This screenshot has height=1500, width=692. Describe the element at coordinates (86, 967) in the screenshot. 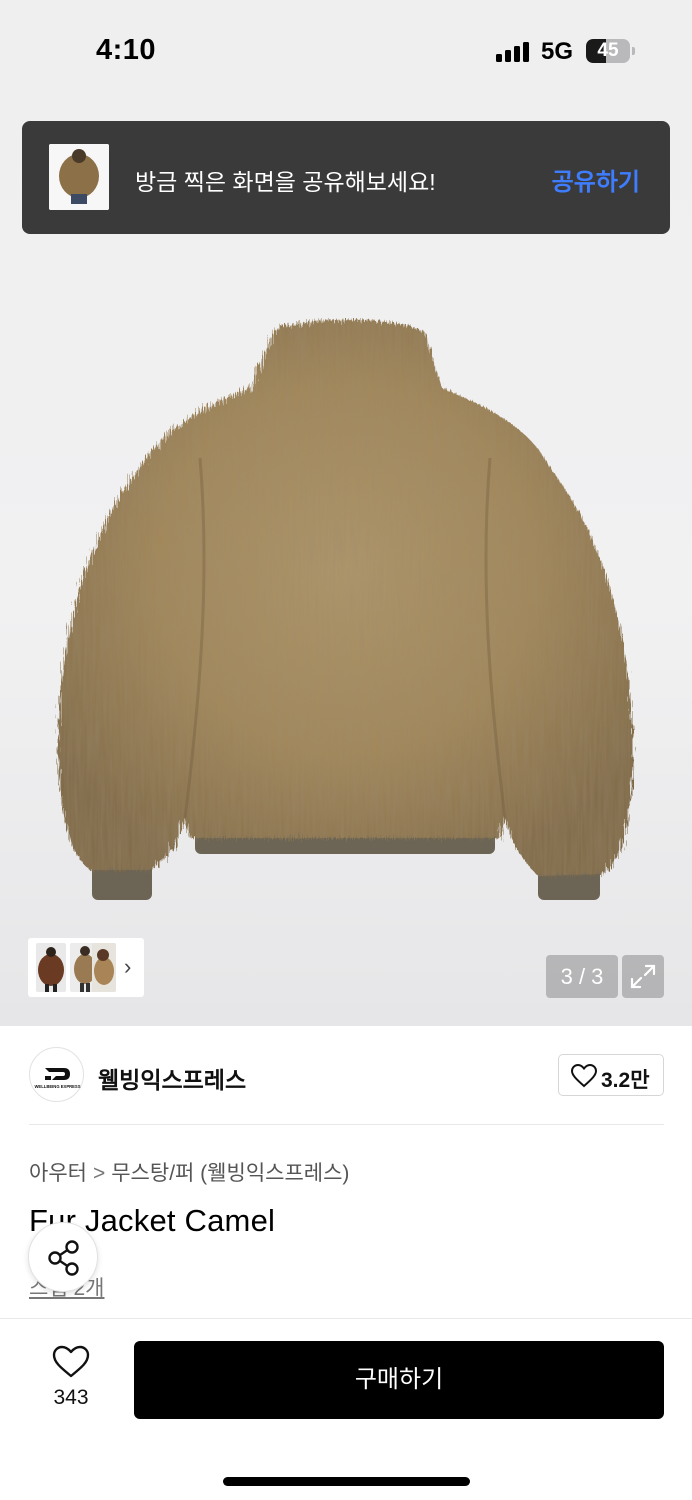

I see `thumbnail-strip: ›` at that location.